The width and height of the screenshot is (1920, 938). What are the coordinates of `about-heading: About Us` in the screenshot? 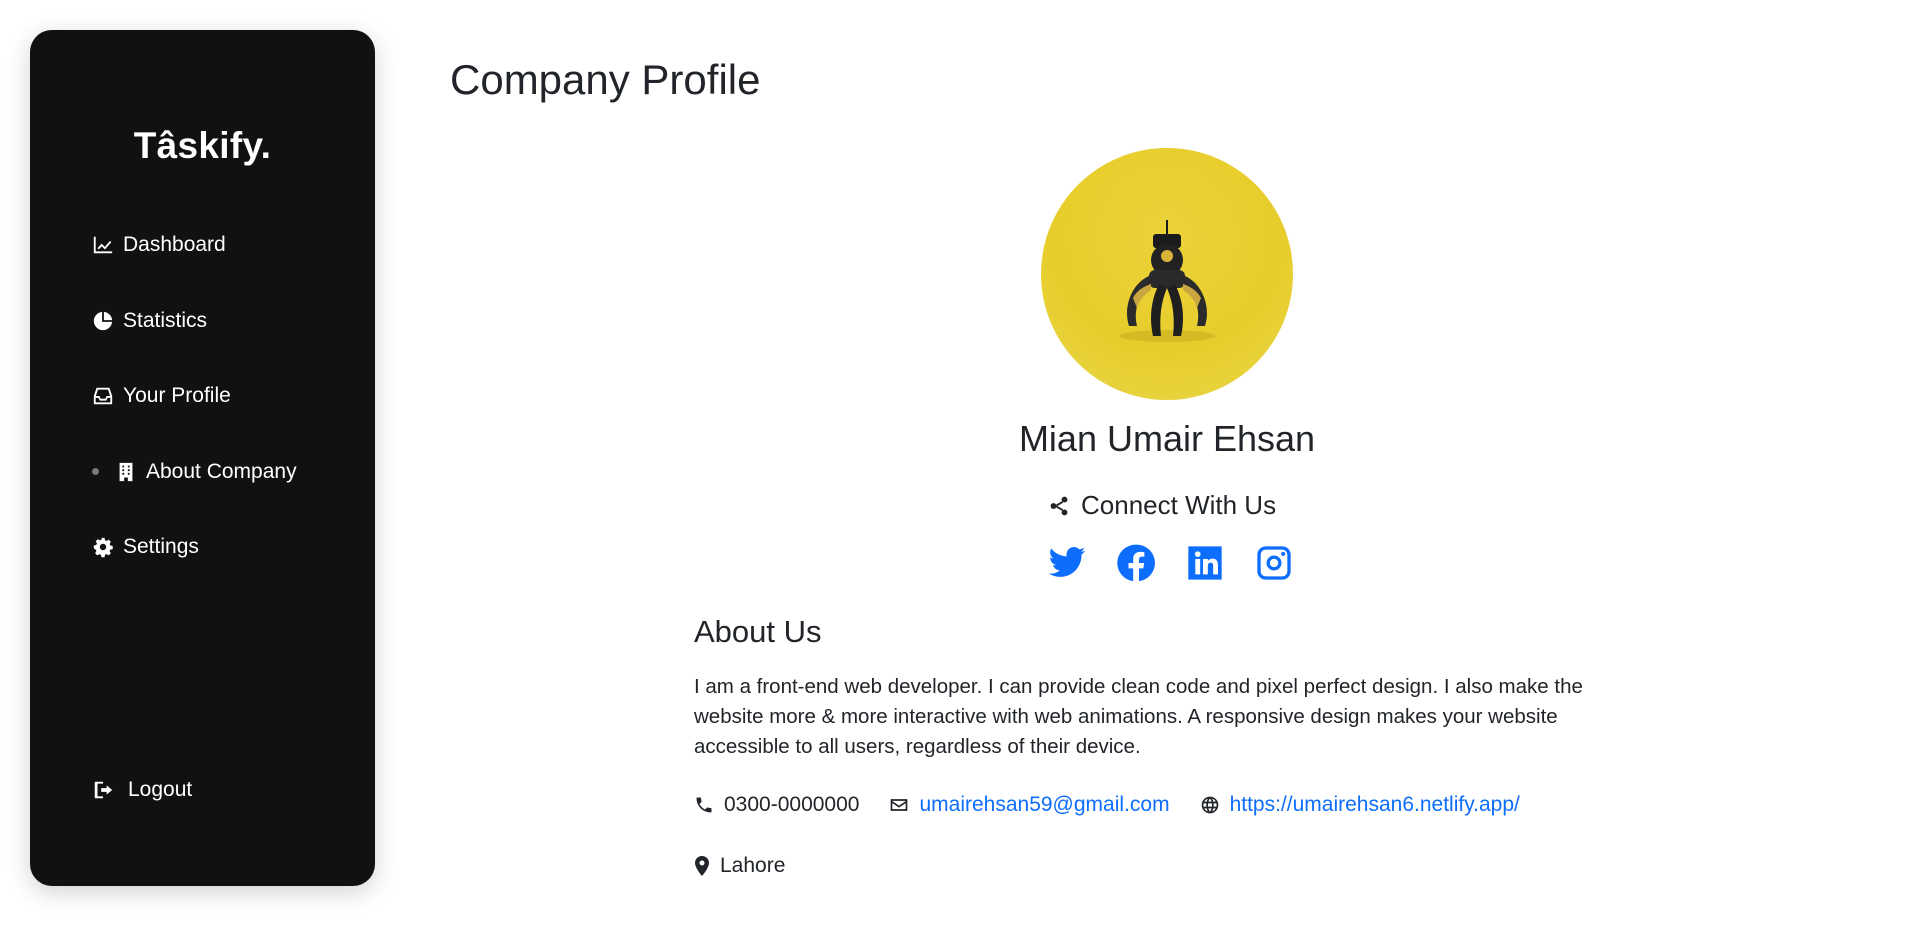 It's located at (758, 631).